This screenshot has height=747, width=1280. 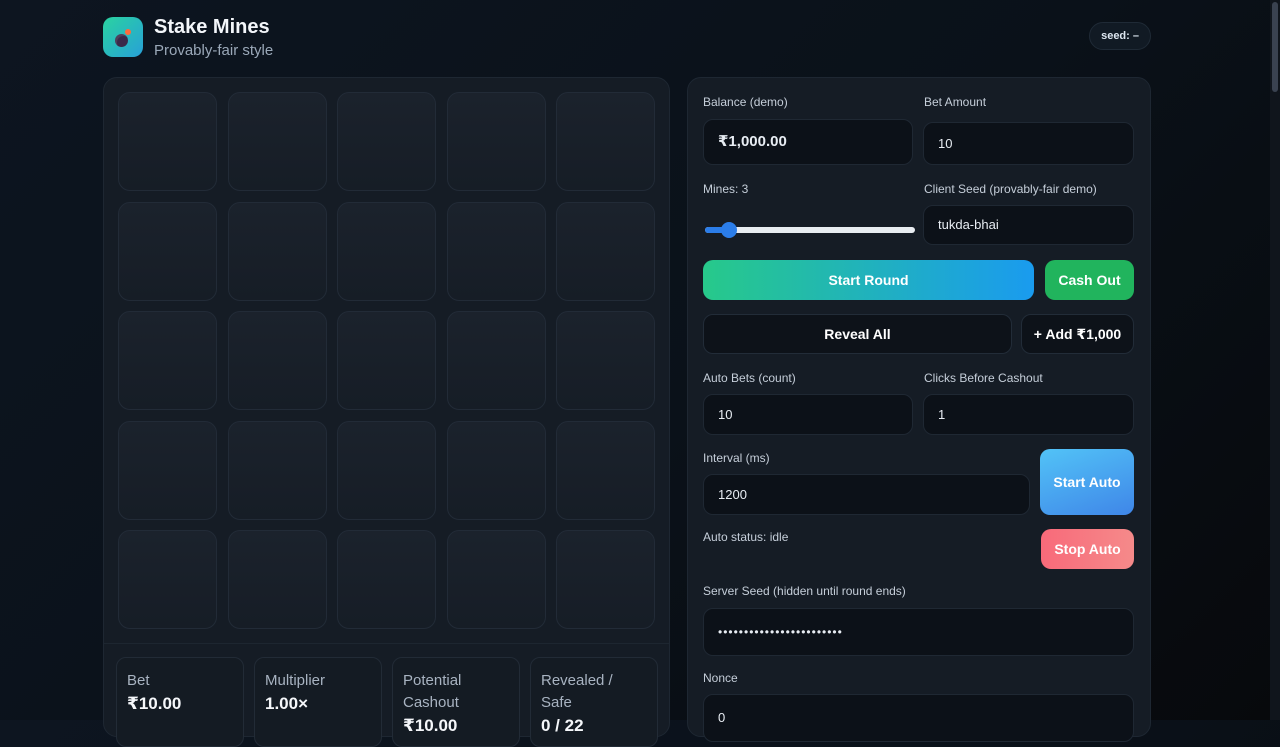 I want to click on stat-bet: Bet ₹10.00, so click(x=180, y=702).